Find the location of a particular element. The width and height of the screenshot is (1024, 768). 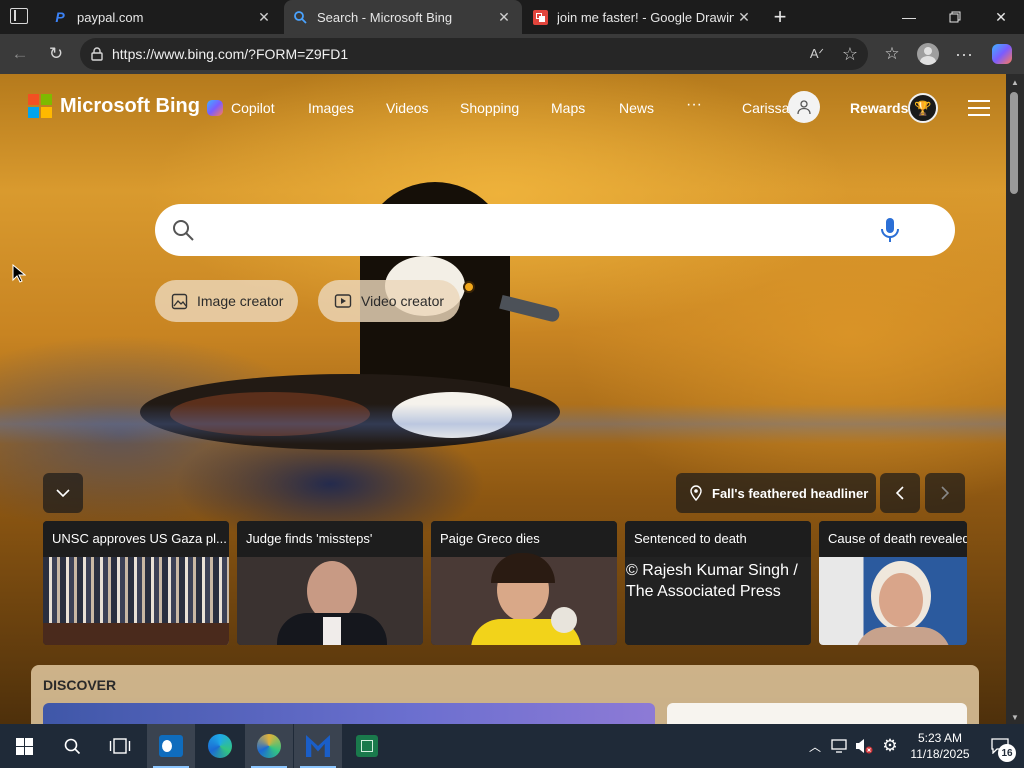

notifications-button: 16 is located at coordinates (1000, 746).